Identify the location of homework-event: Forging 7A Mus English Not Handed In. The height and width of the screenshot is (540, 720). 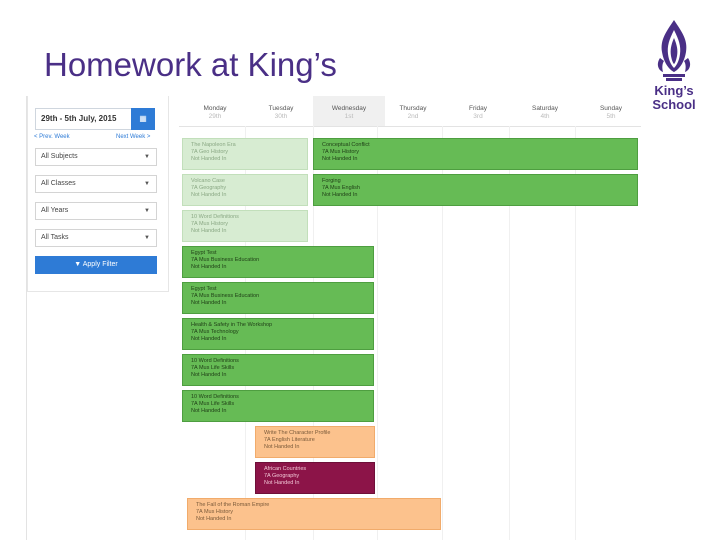
(475, 190).